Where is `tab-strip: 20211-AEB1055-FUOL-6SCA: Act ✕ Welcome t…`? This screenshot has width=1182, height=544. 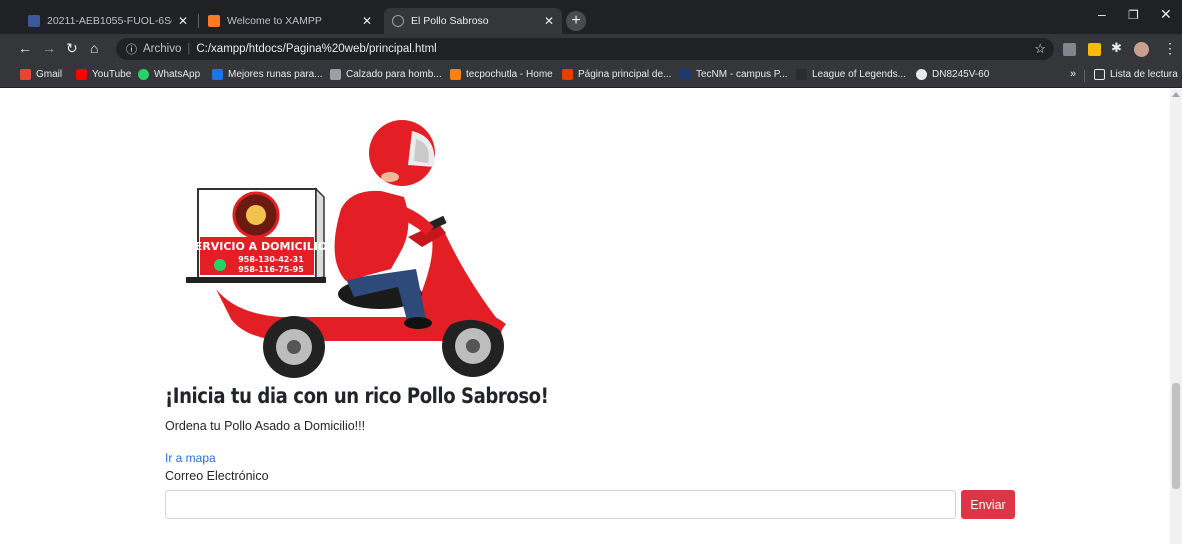 tab-strip: 20211-AEB1055-FUOL-6SCA: Act ✕ Welcome t… is located at coordinates (591, 17).